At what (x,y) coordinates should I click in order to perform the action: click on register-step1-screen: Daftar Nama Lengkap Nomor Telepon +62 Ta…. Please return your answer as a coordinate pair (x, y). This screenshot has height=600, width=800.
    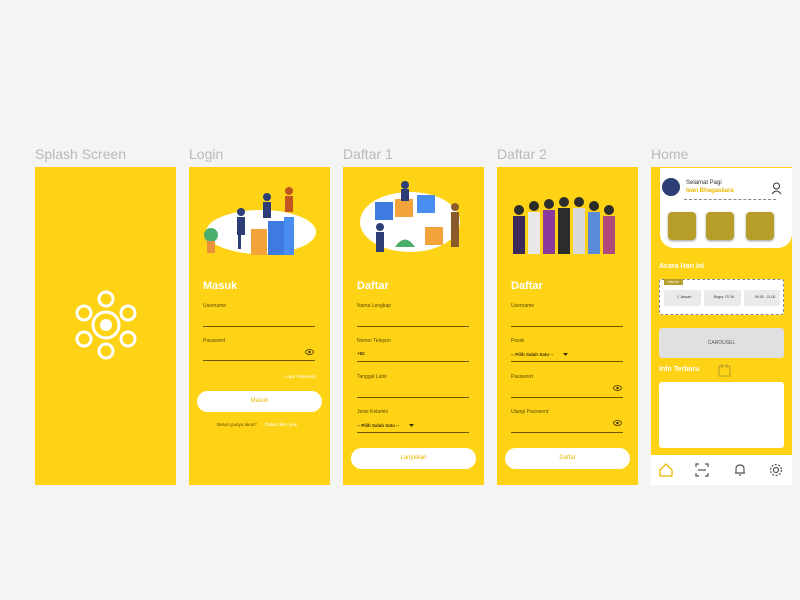
    Looking at the image, I should click on (413, 326).